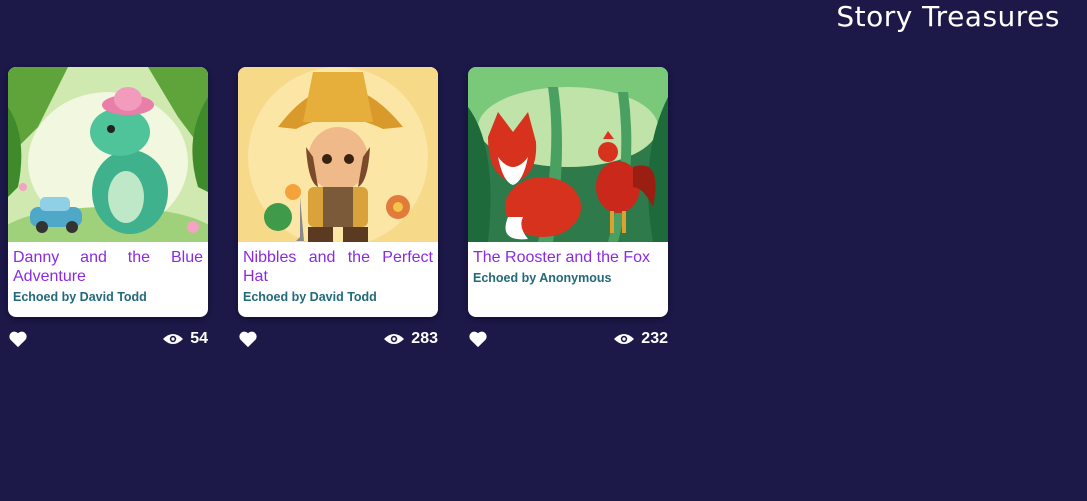 The width and height of the screenshot is (1087, 501). I want to click on story-stats: 232, so click(568, 339).